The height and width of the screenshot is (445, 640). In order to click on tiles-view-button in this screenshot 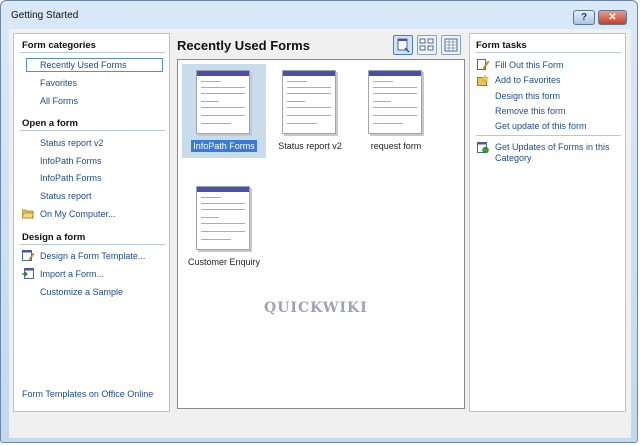, I will do `click(427, 45)`.